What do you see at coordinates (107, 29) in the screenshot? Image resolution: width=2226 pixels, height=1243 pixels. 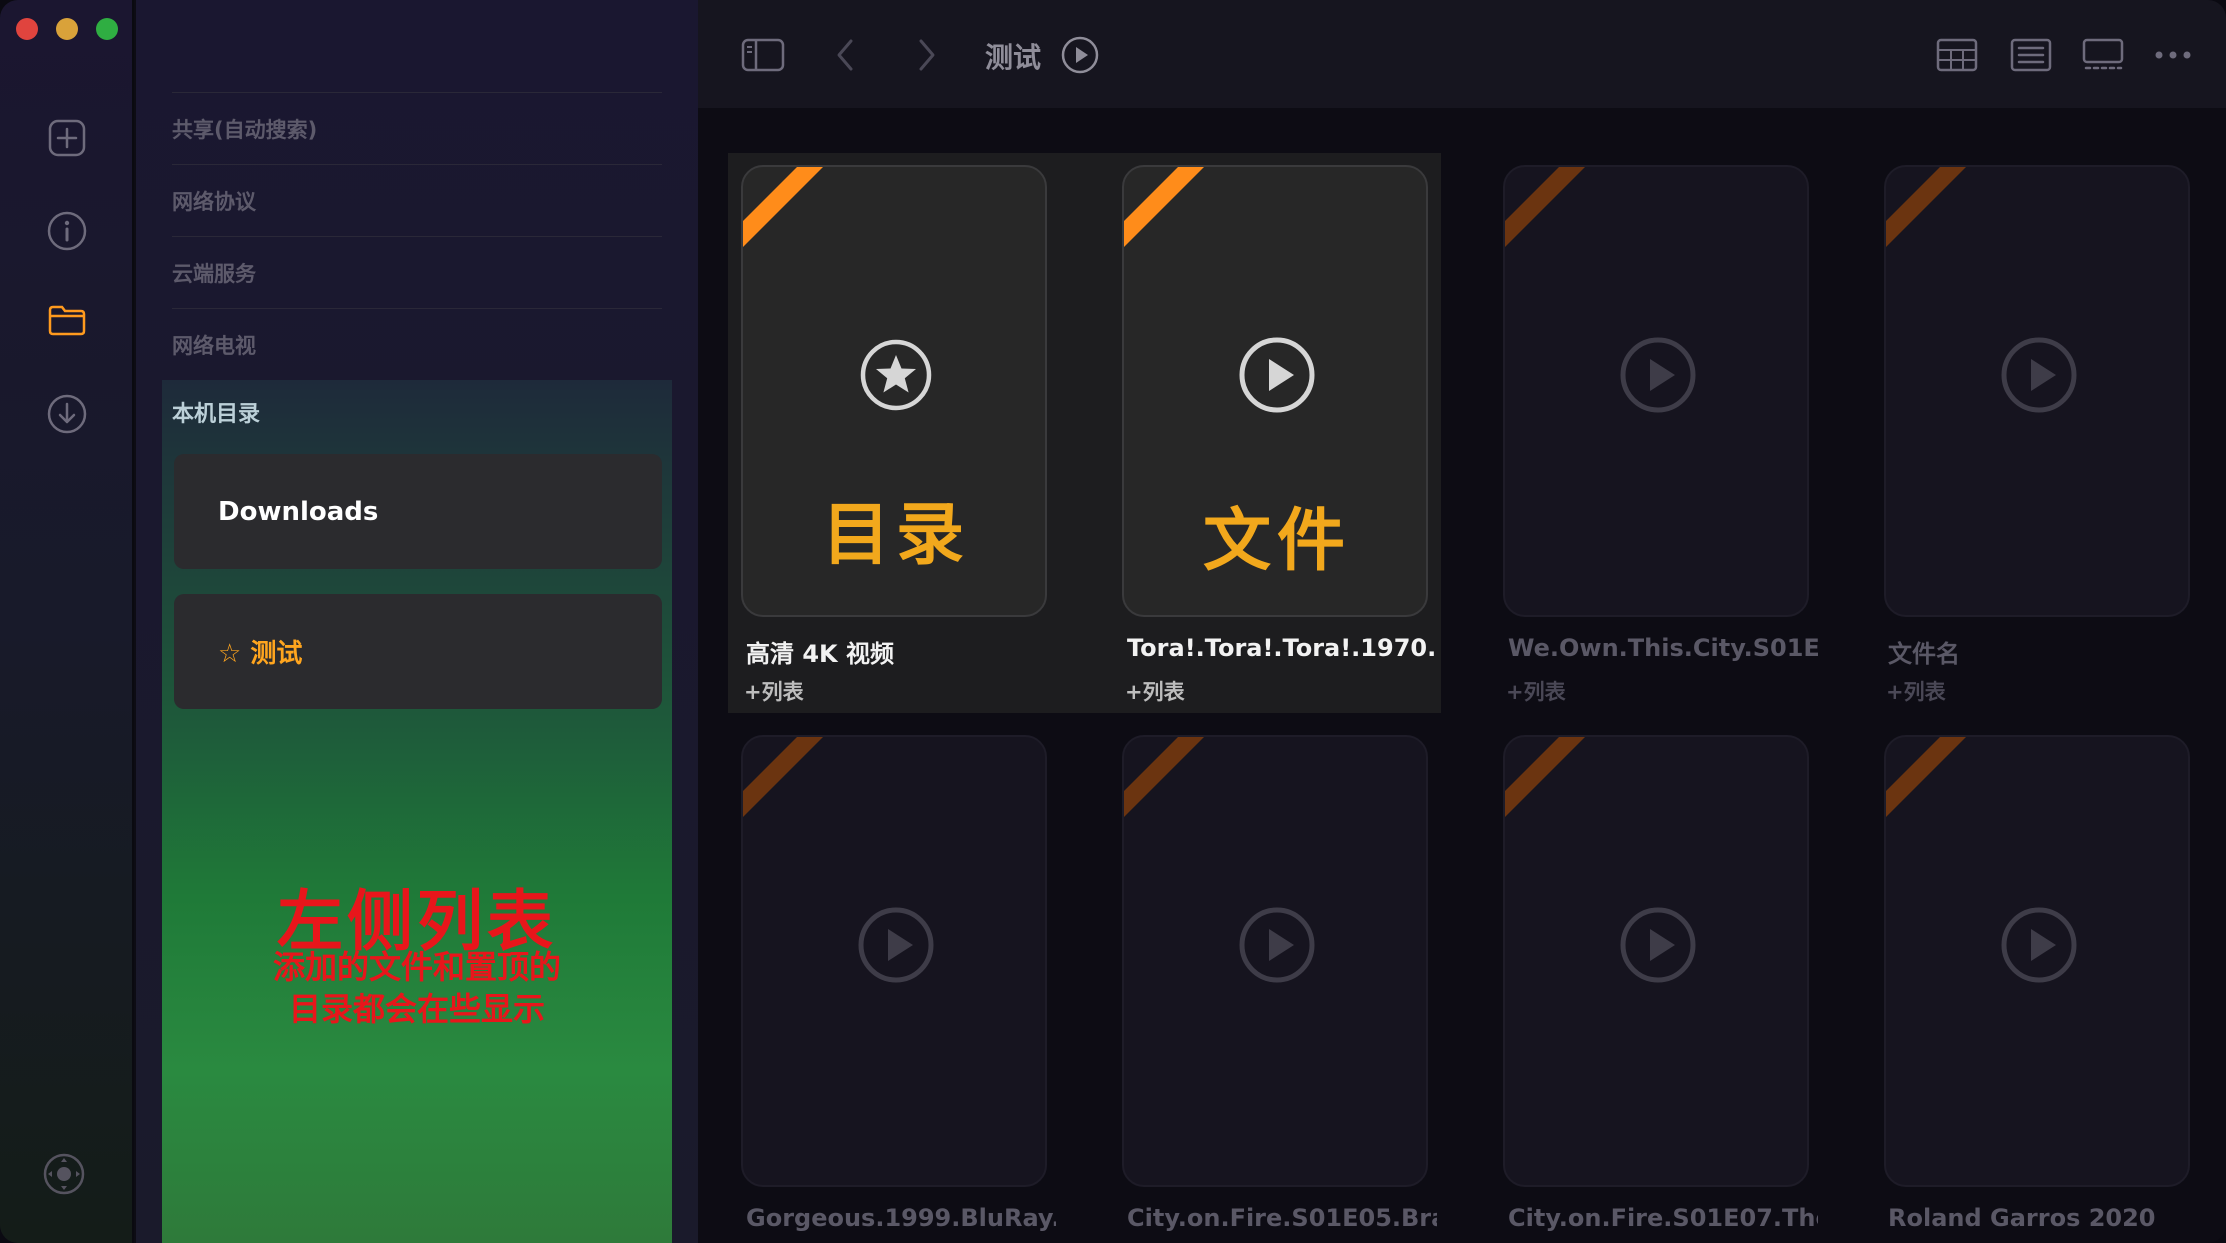 I see `zoom-window-button` at bounding box center [107, 29].